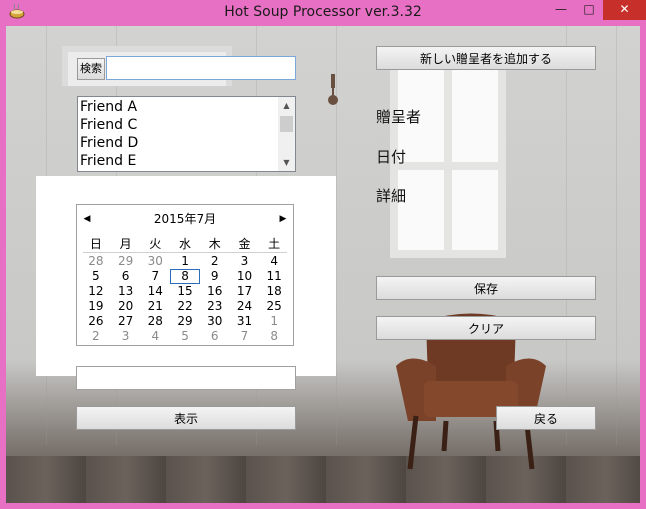 The width and height of the screenshot is (646, 509). I want to click on weekday-label: 月, so click(125, 244).